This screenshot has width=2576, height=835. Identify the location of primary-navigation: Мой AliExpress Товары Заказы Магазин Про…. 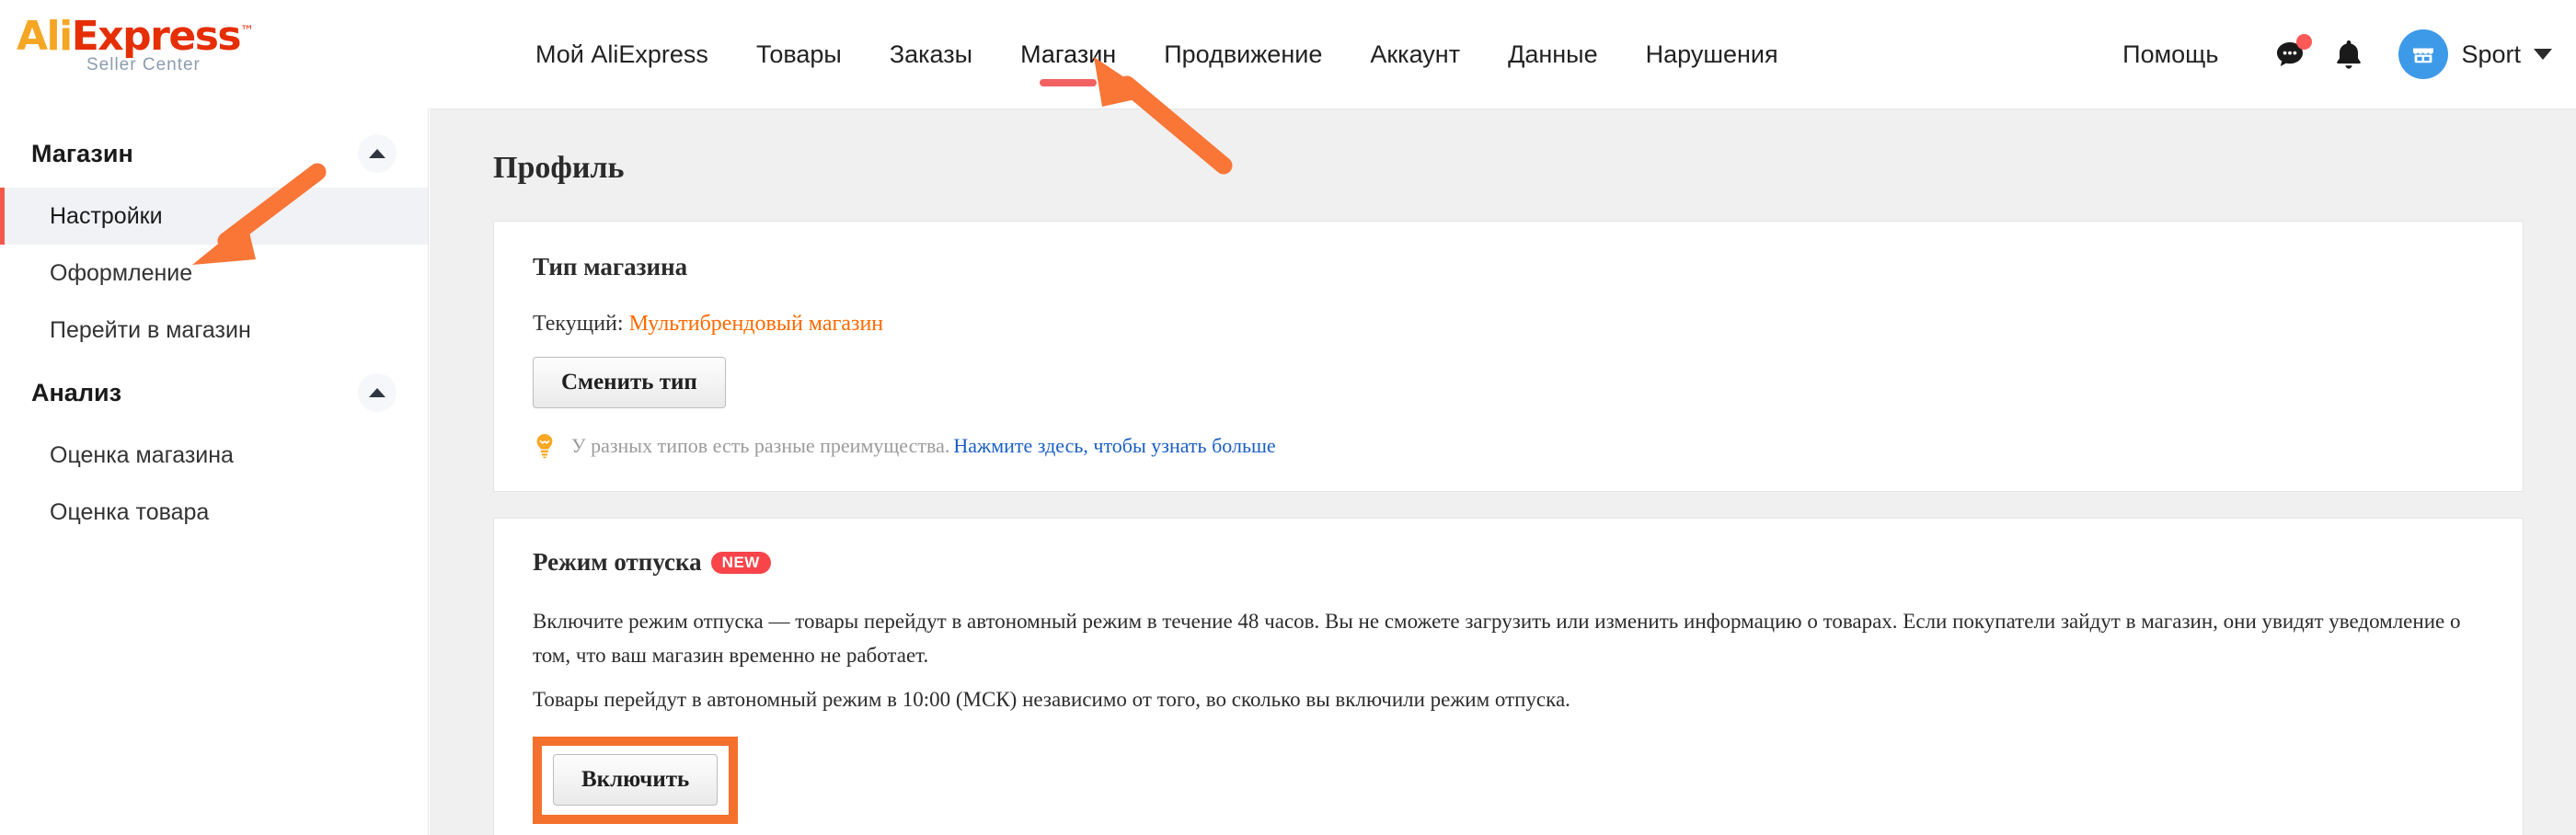
(1157, 55).